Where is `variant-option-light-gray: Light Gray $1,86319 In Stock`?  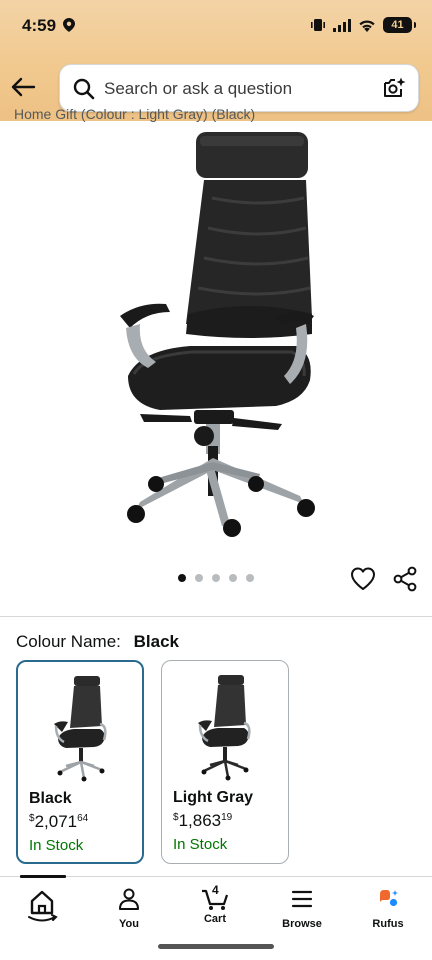 variant-option-light-gray: Light Gray $1,86319 In Stock is located at coordinates (225, 762).